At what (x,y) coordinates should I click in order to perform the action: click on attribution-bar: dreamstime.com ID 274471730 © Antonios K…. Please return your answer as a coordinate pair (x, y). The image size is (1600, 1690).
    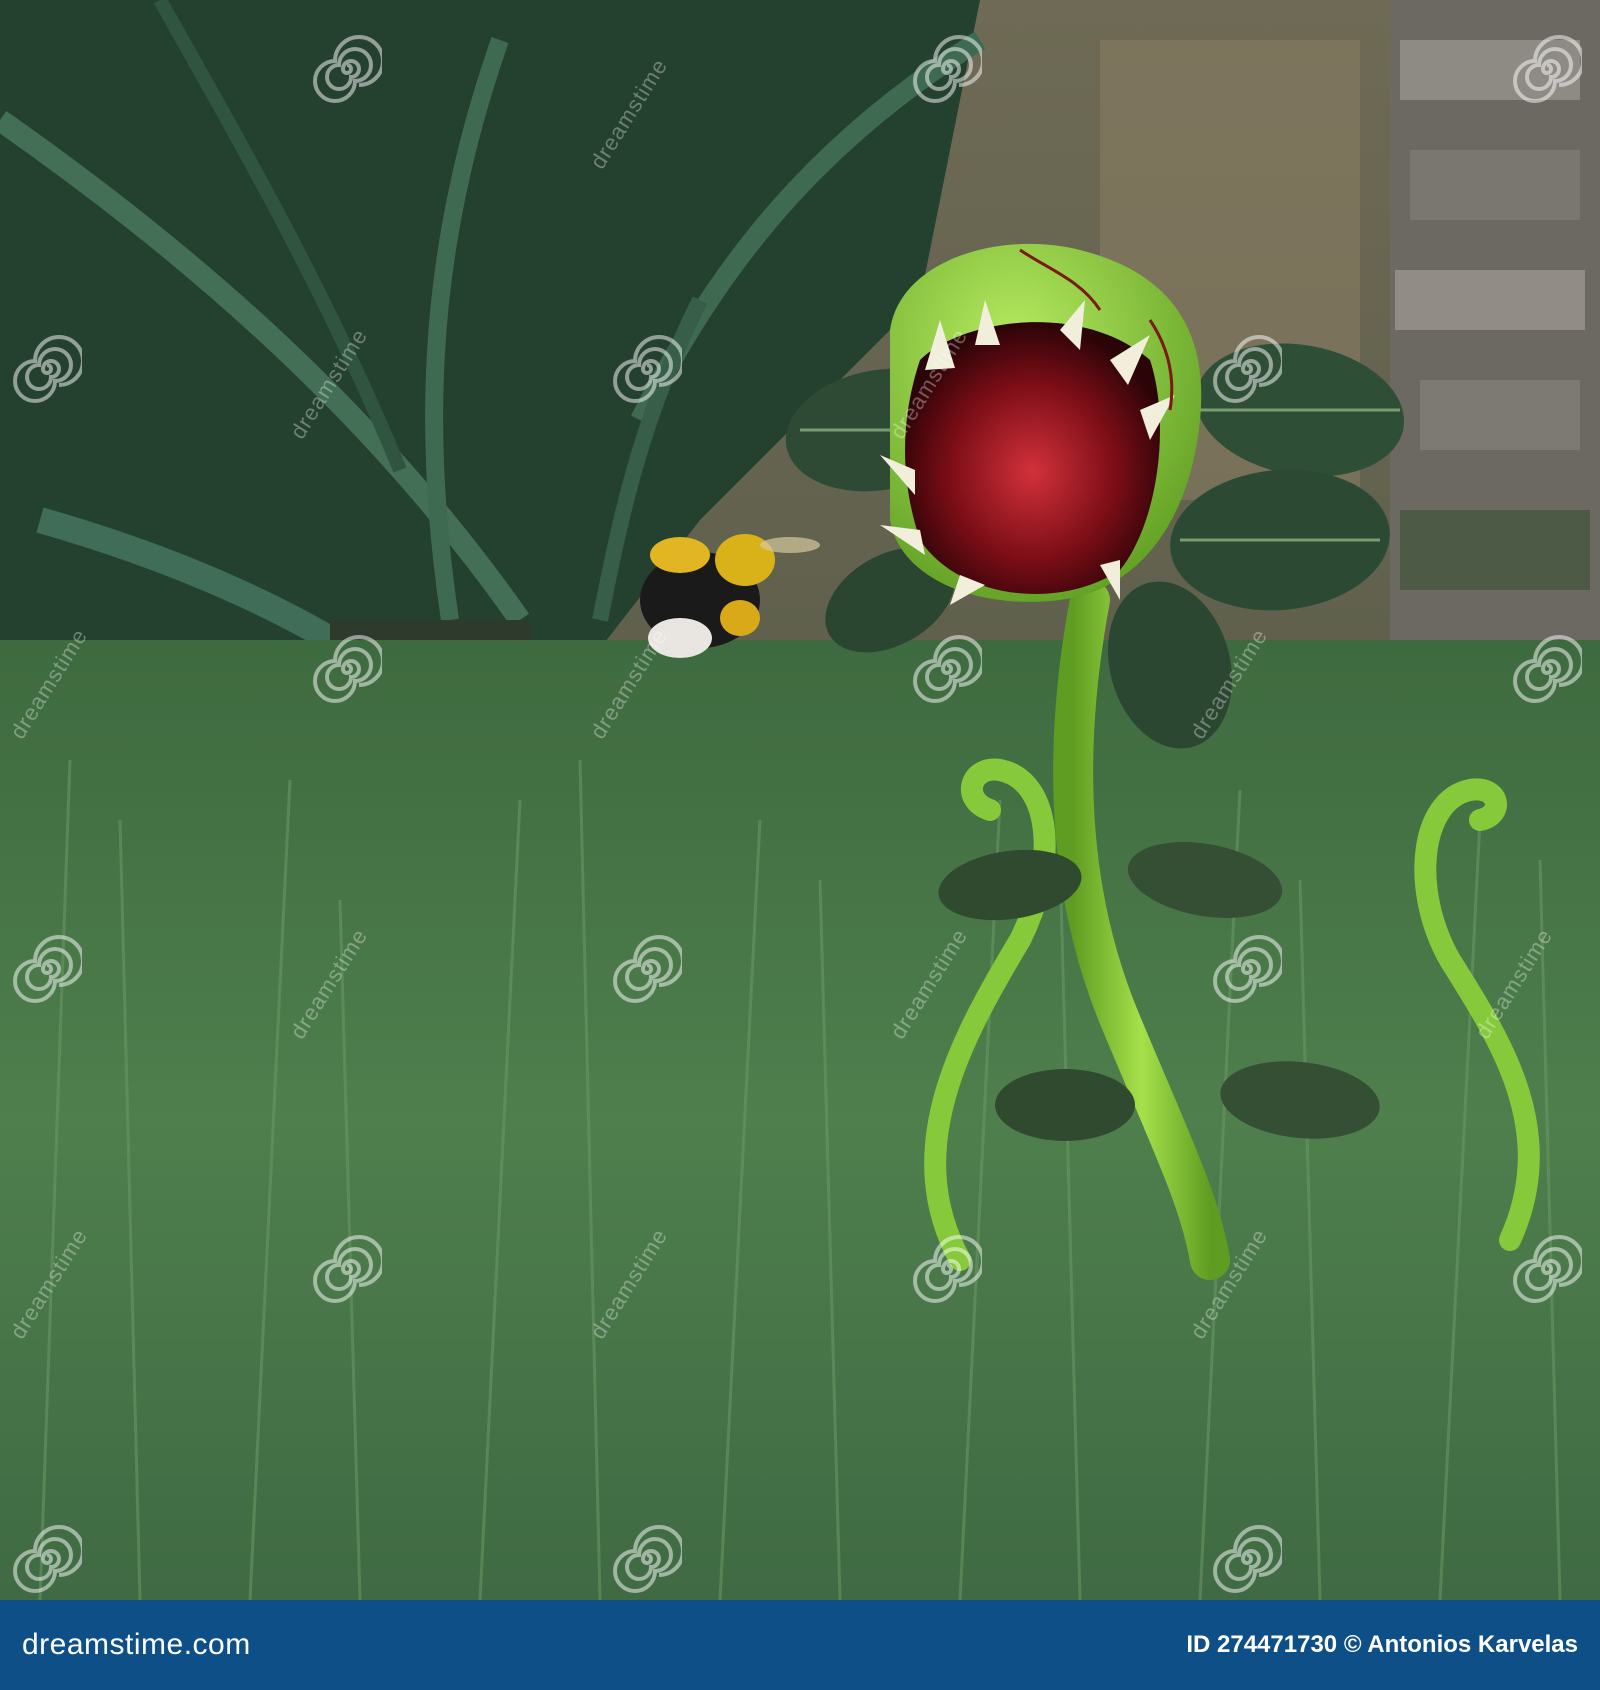
    Looking at the image, I should click on (800, 1645).